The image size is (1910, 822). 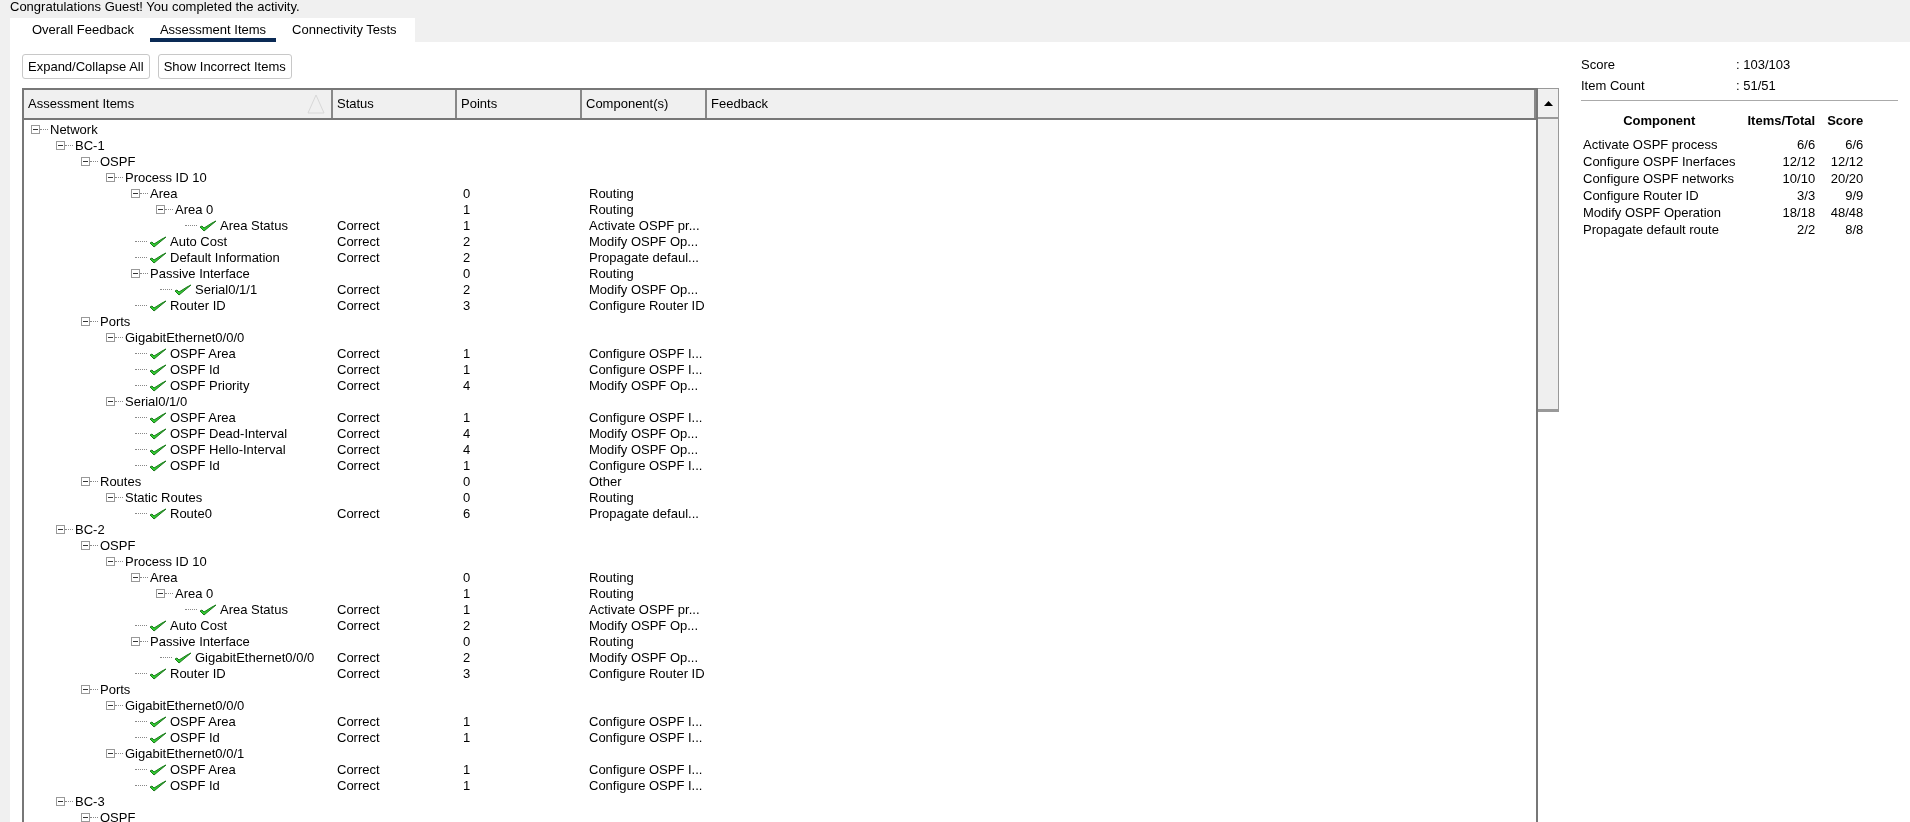 I want to click on tree-item: OSPF Dead-Interval, so click(x=229, y=434).